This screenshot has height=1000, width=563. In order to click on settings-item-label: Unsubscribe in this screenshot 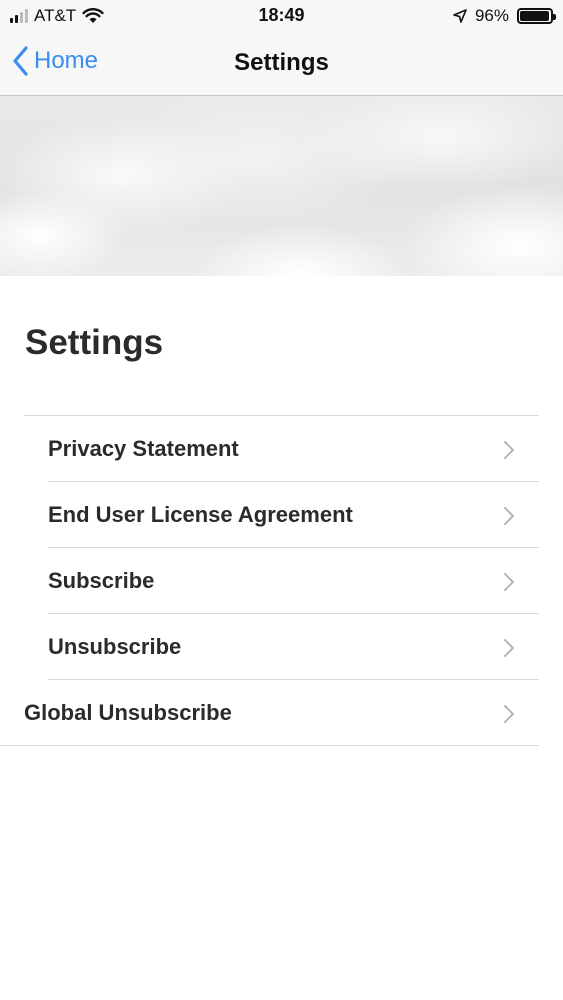, I will do `click(115, 646)`.